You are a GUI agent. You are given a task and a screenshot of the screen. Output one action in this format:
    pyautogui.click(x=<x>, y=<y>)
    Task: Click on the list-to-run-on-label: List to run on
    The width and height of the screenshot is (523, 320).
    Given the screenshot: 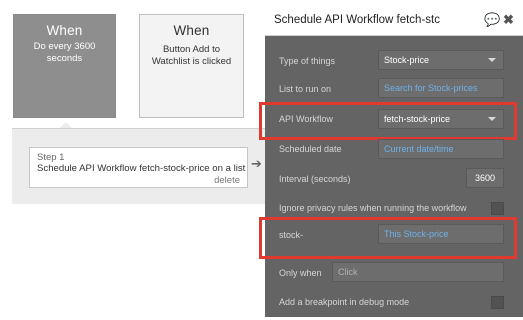 What is the action you would take?
    pyautogui.click(x=305, y=89)
    